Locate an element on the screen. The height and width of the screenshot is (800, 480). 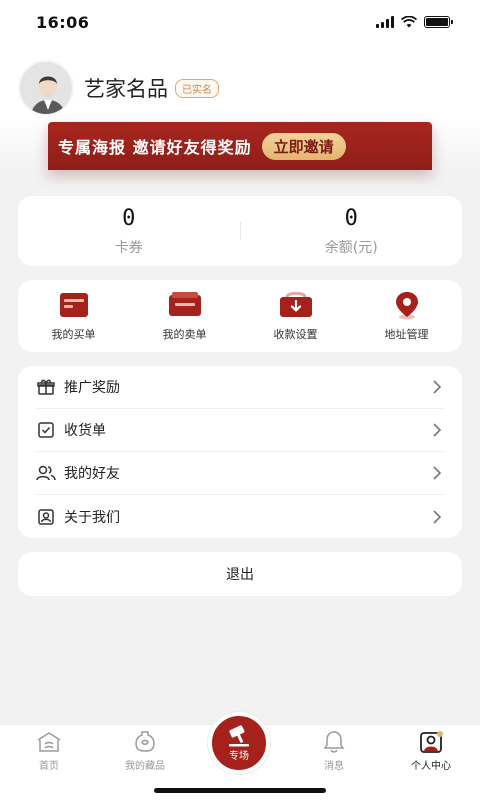
friends-icon is located at coordinates (46, 473).